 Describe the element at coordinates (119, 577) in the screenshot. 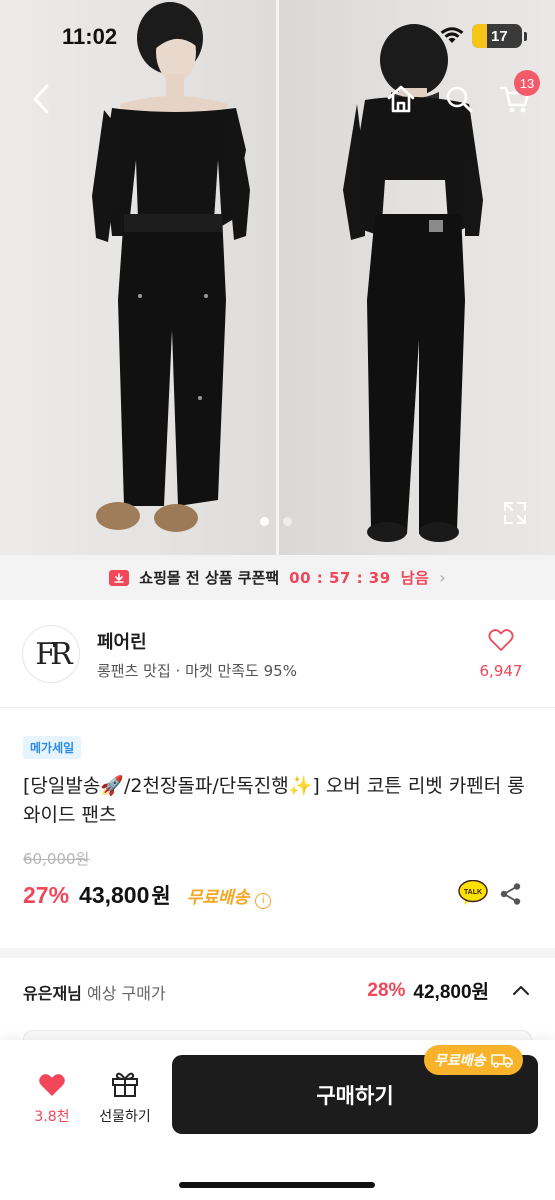

I see `coupon-icon` at that location.